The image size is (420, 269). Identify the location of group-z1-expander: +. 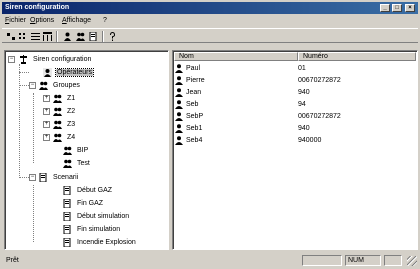
(46, 98).